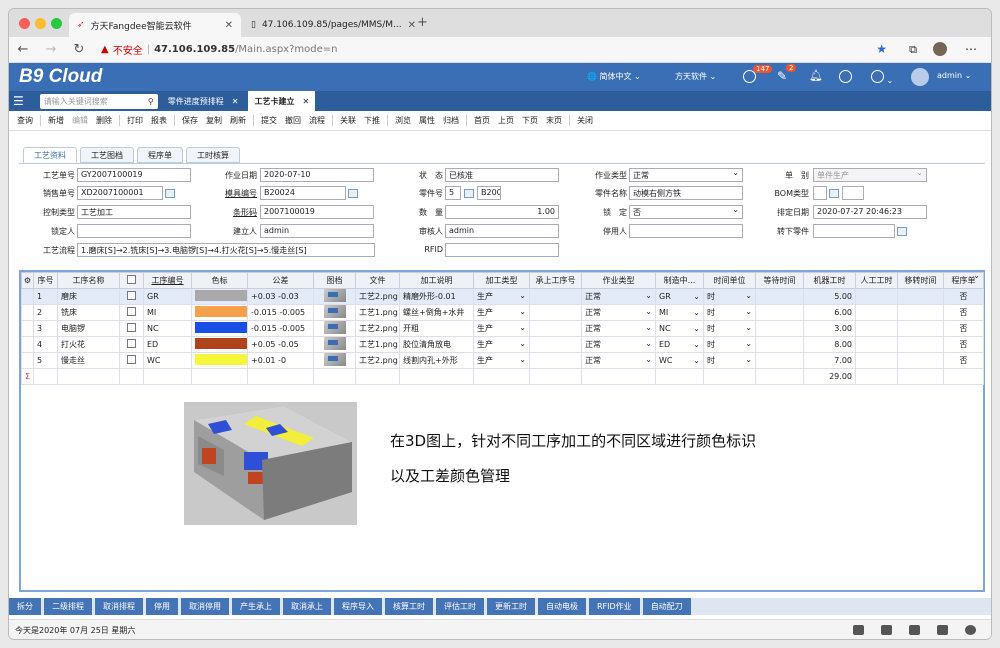 The height and width of the screenshot is (648, 1000). I want to click on bom-field, so click(820, 193).